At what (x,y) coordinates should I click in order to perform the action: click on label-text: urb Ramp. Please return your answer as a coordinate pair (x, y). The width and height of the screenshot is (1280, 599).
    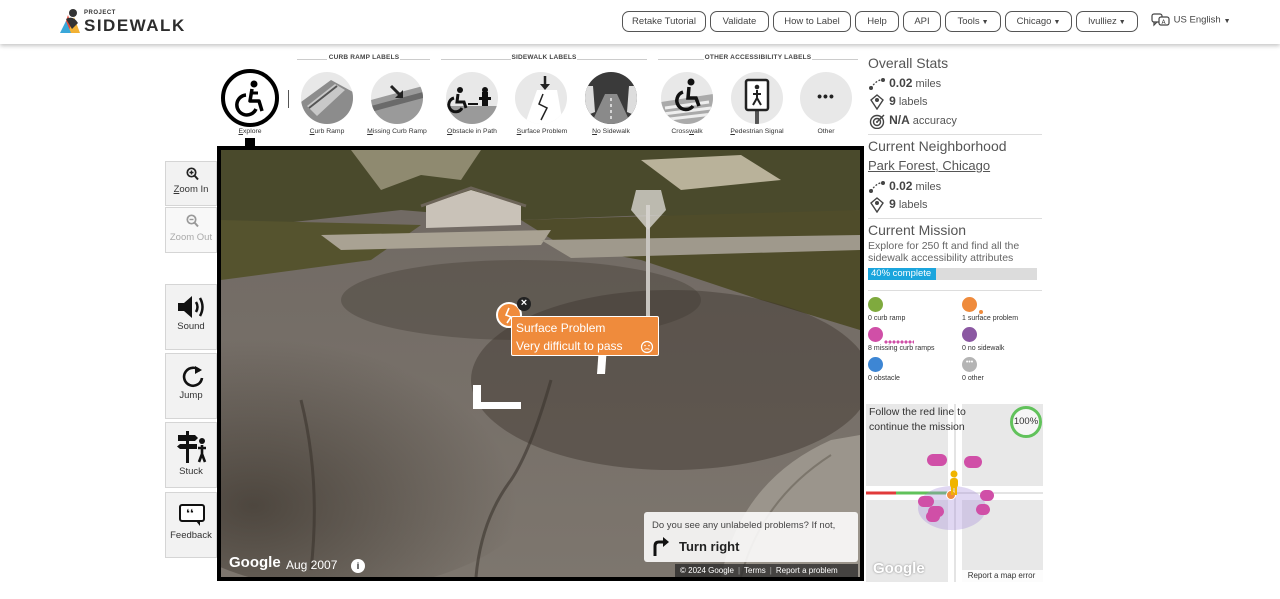
    Looking at the image, I should click on (329, 131).